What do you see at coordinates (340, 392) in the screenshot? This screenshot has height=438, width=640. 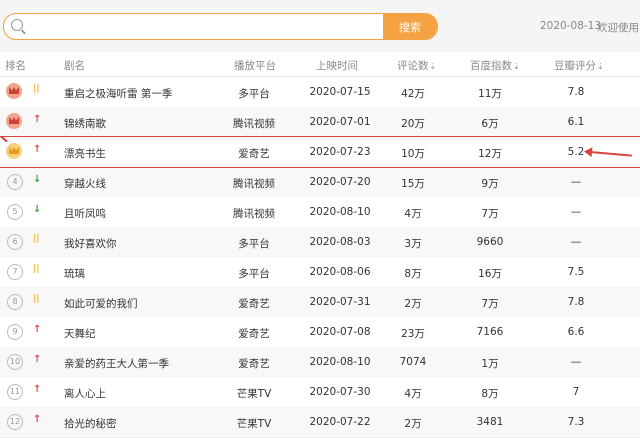 I see `release-date: 2020-07-30` at bounding box center [340, 392].